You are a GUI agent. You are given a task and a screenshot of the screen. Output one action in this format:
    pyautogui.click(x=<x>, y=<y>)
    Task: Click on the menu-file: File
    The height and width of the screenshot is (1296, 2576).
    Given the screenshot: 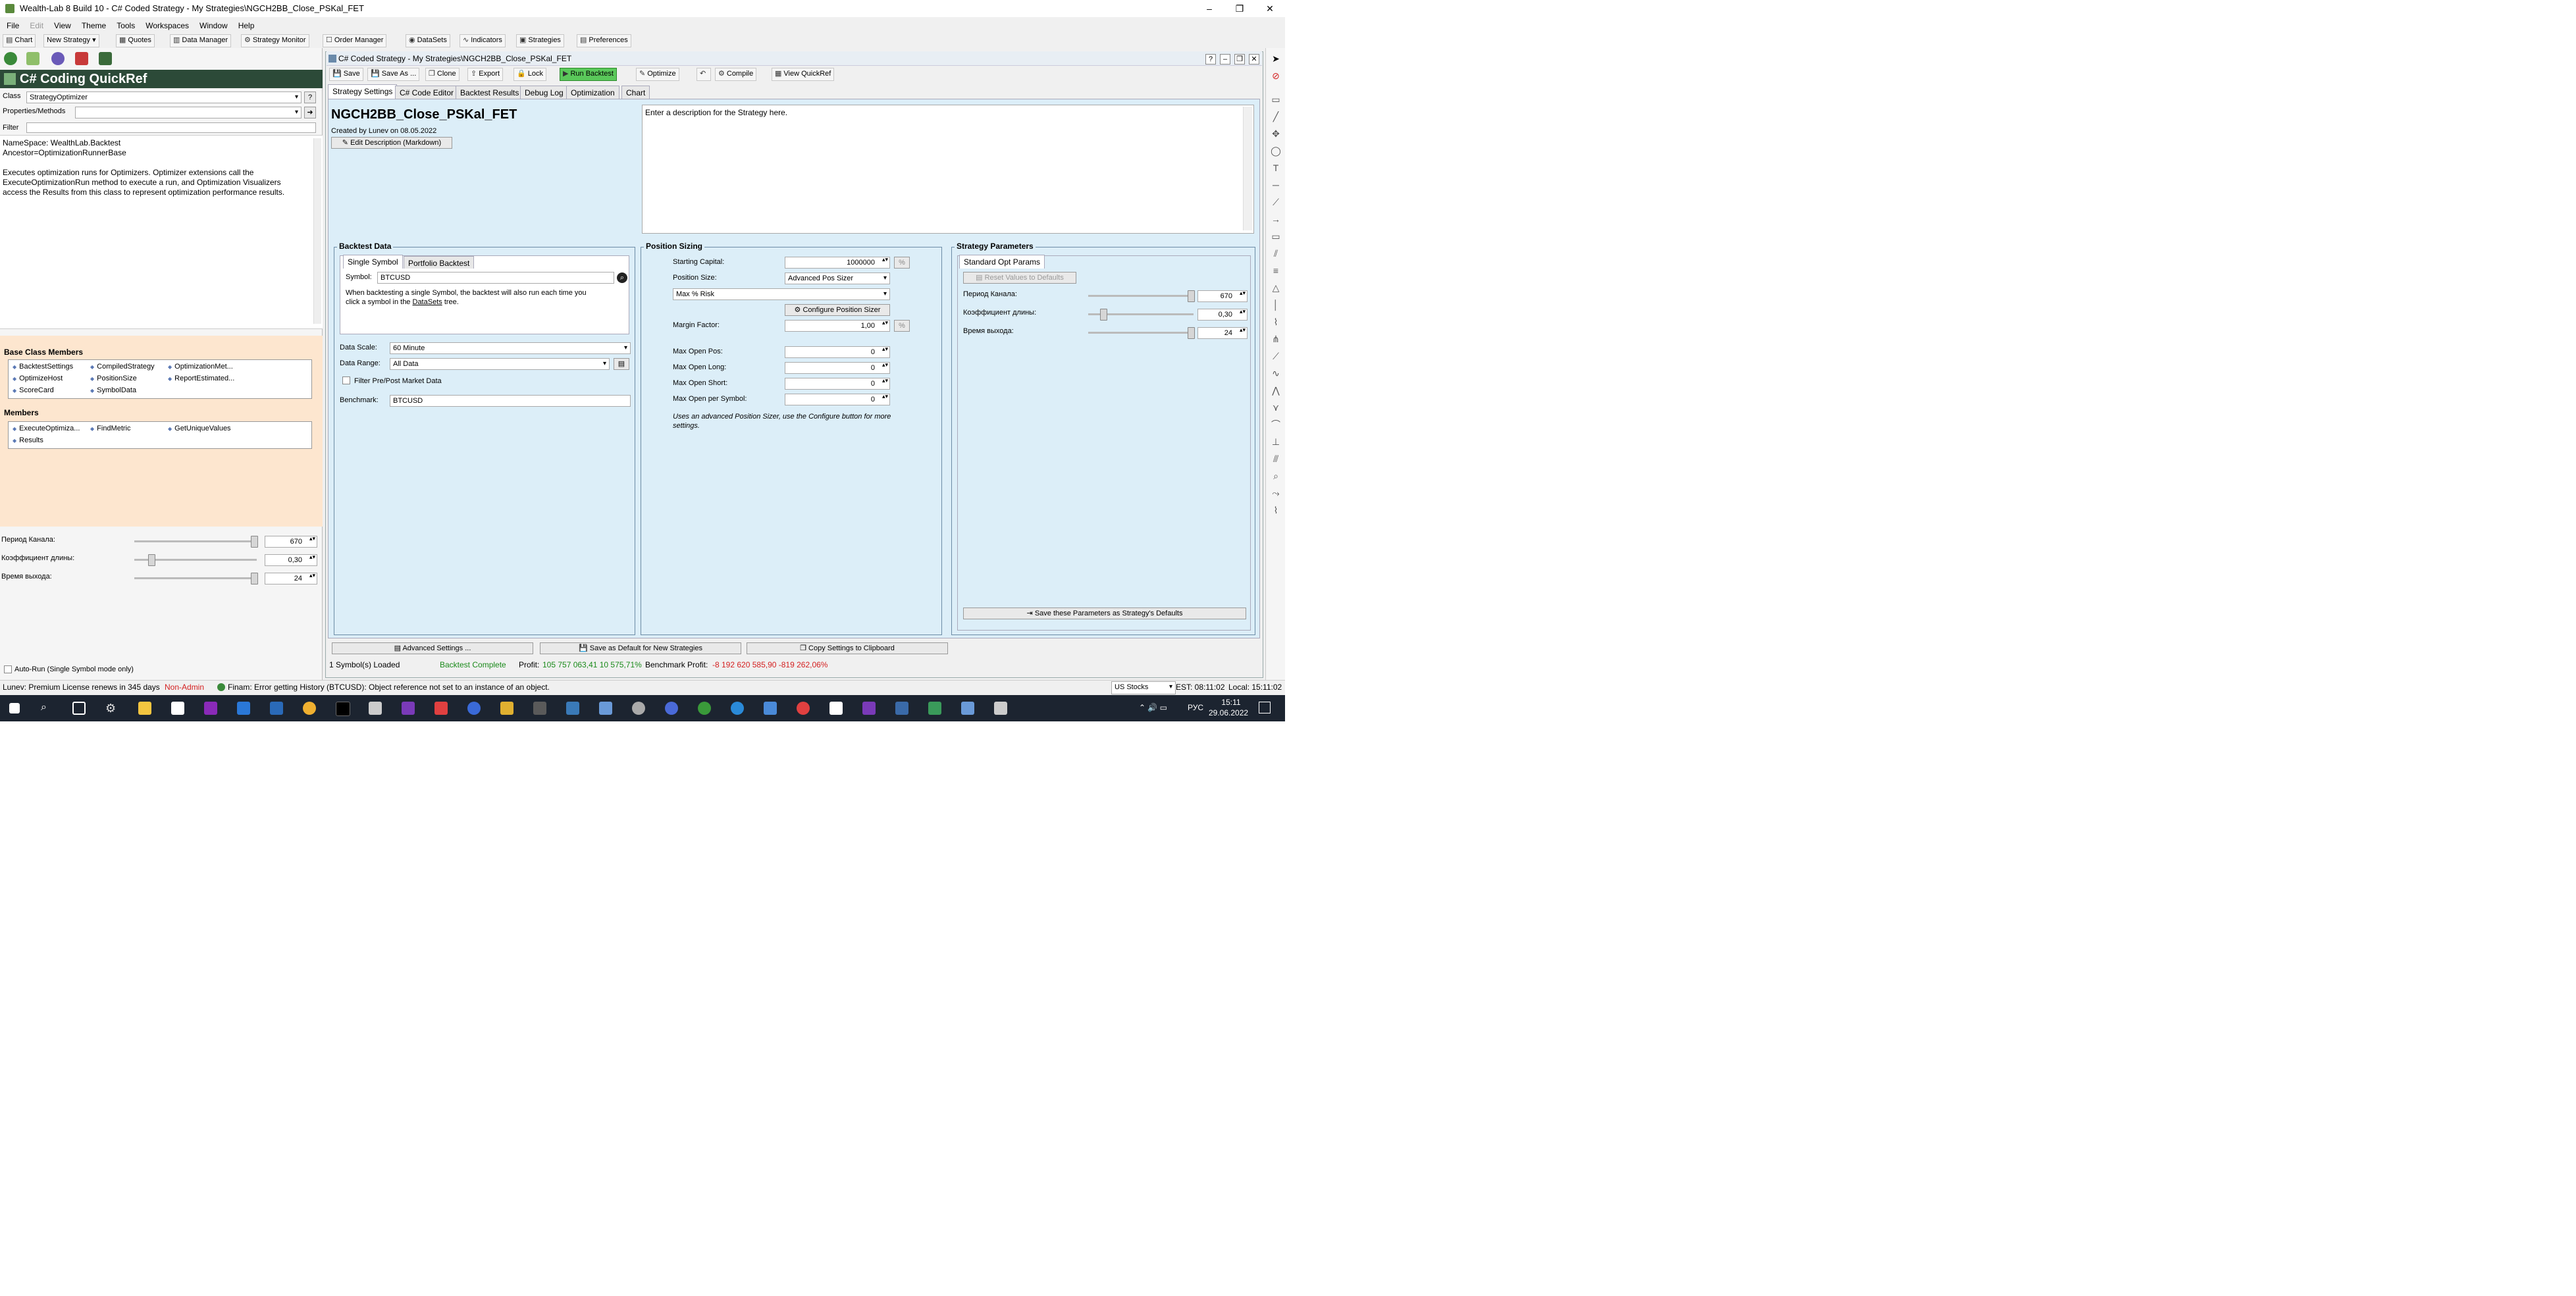 What is the action you would take?
    pyautogui.click(x=13, y=25)
    